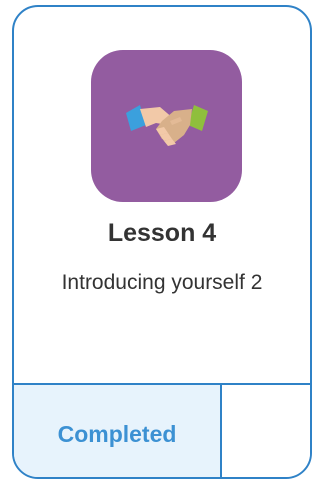 The width and height of the screenshot is (324, 484). I want to click on handshake-icon, so click(167, 125).